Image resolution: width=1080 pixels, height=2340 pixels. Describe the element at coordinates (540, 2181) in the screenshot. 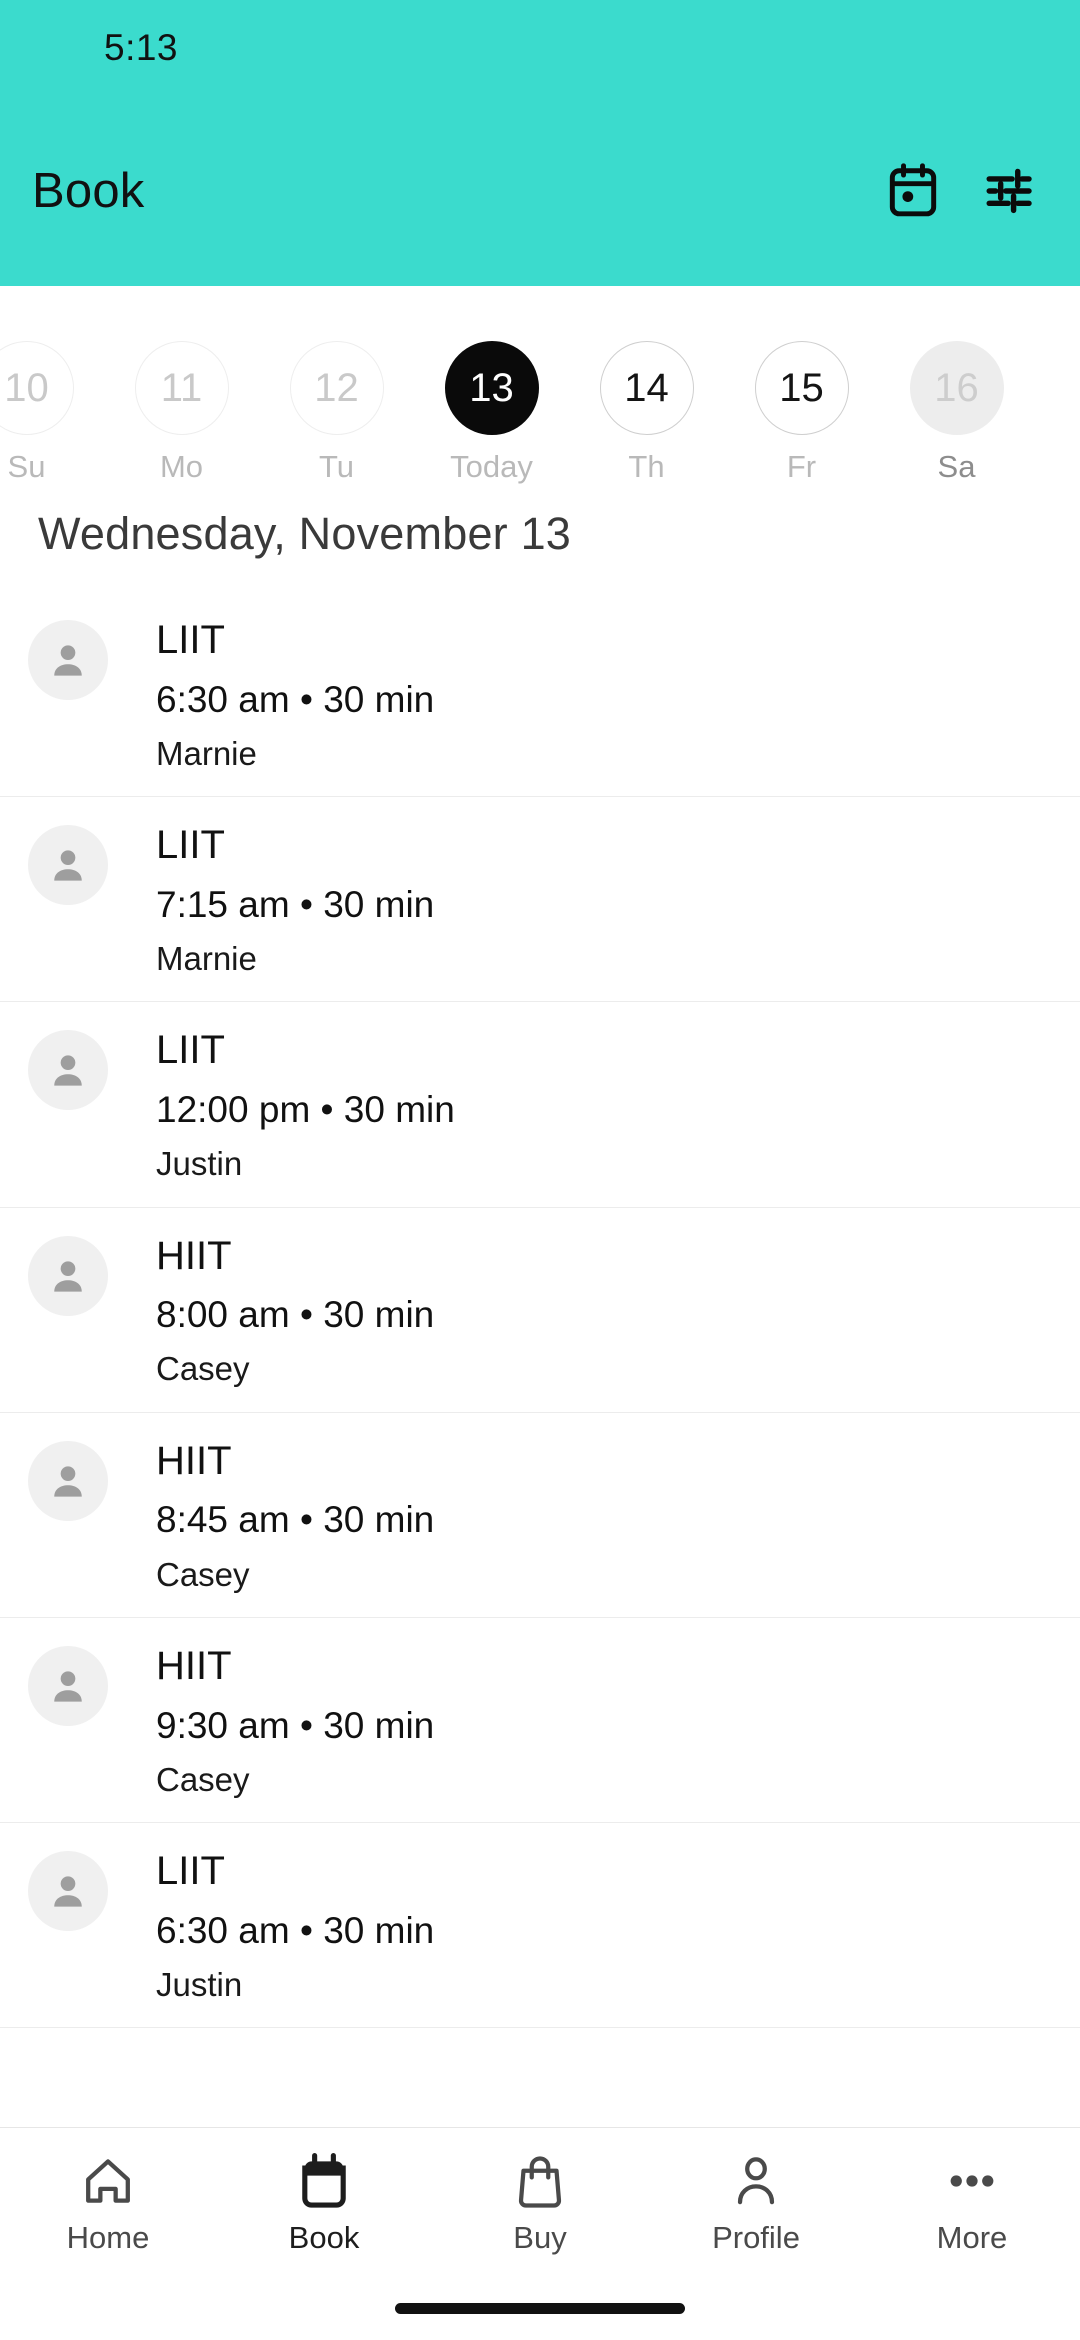

I see `shopping-bag-icon` at that location.